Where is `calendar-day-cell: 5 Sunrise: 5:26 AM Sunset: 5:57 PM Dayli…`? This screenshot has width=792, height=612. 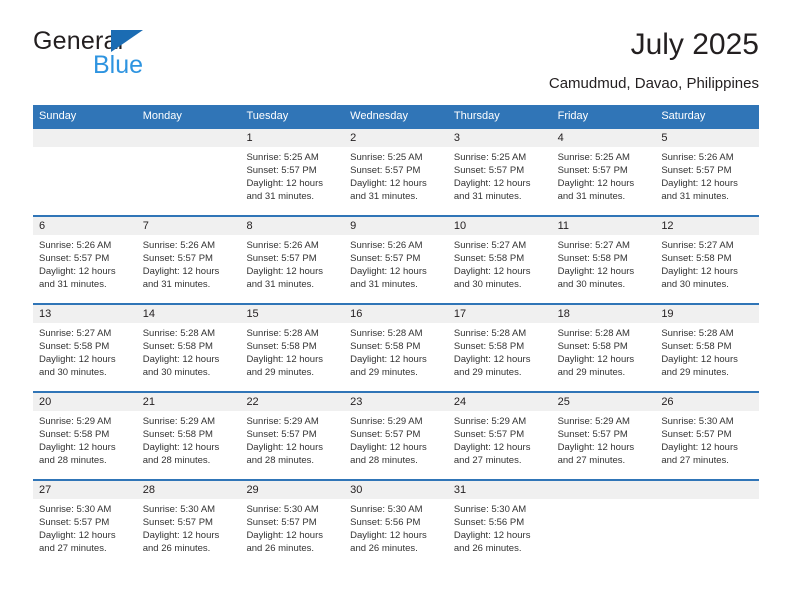 calendar-day-cell: 5 Sunrise: 5:26 AM Sunset: 5:57 PM Dayli… is located at coordinates (707, 172).